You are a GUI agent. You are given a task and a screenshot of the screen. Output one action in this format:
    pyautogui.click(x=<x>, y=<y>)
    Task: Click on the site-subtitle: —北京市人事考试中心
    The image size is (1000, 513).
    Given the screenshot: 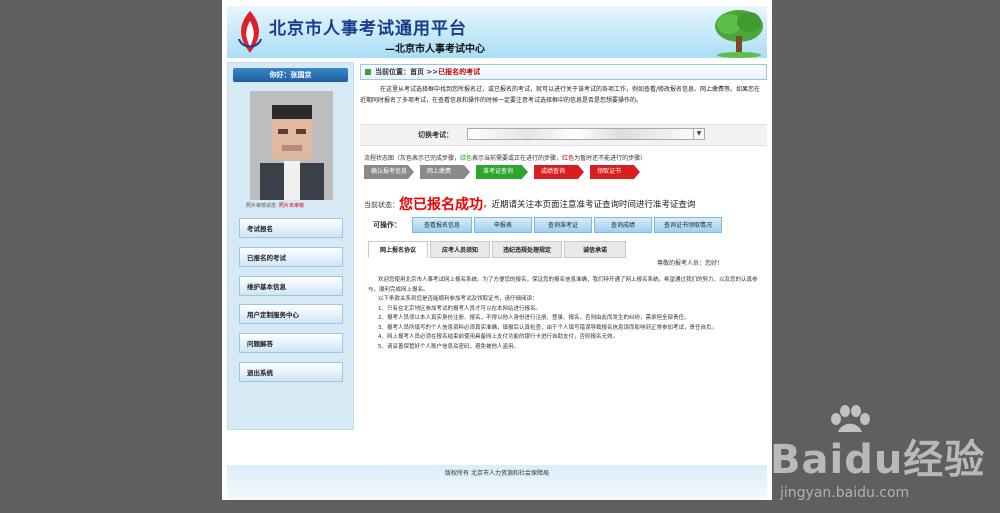 What is the action you would take?
    pyautogui.click(x=435, y=49)
    